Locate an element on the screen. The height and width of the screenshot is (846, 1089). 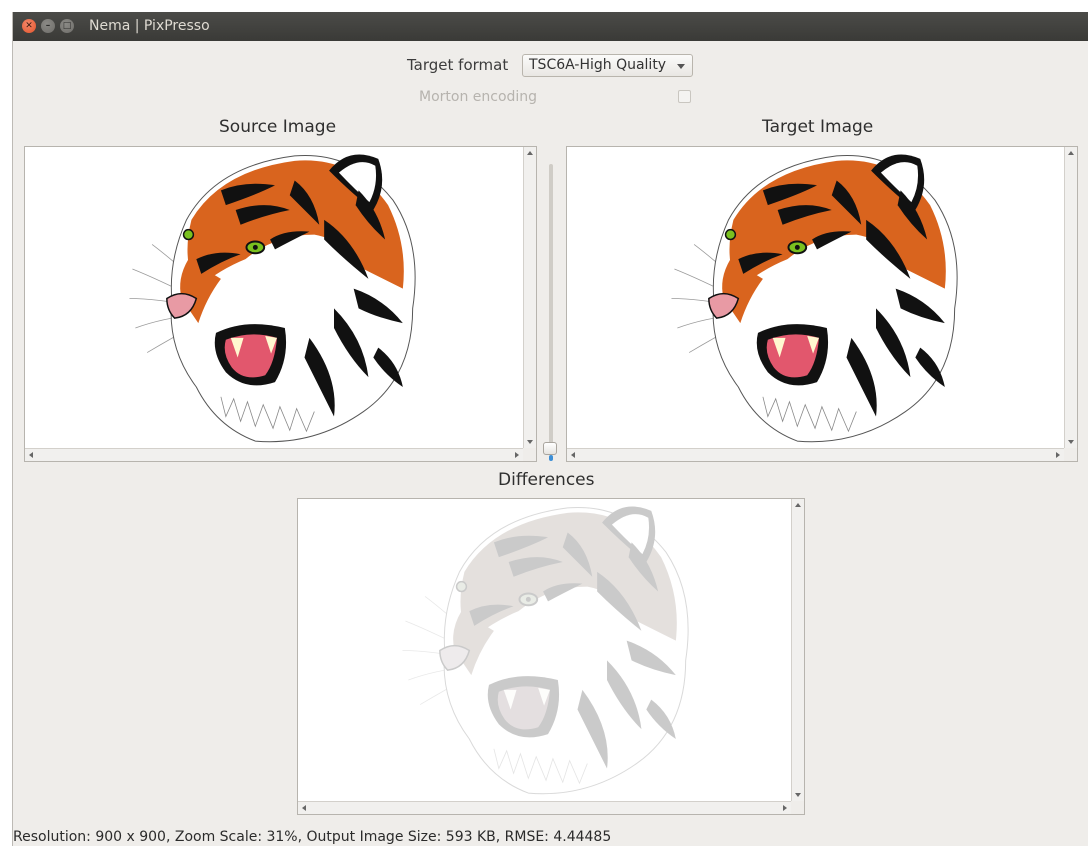
source-image-title: Source Image is located at coordinates (278, 127).